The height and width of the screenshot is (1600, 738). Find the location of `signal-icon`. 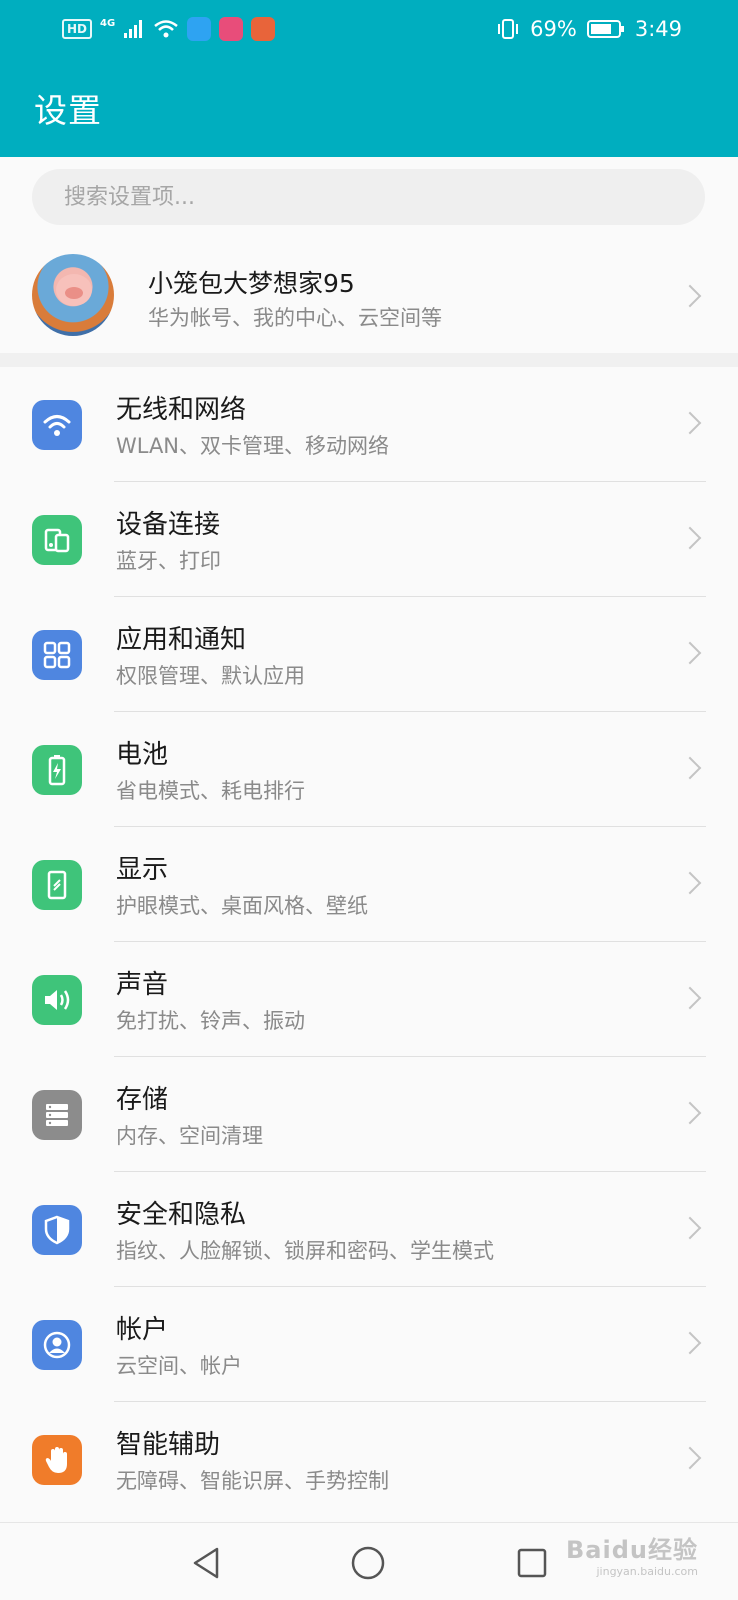

signal-icon is located at coordinates (133, 29).